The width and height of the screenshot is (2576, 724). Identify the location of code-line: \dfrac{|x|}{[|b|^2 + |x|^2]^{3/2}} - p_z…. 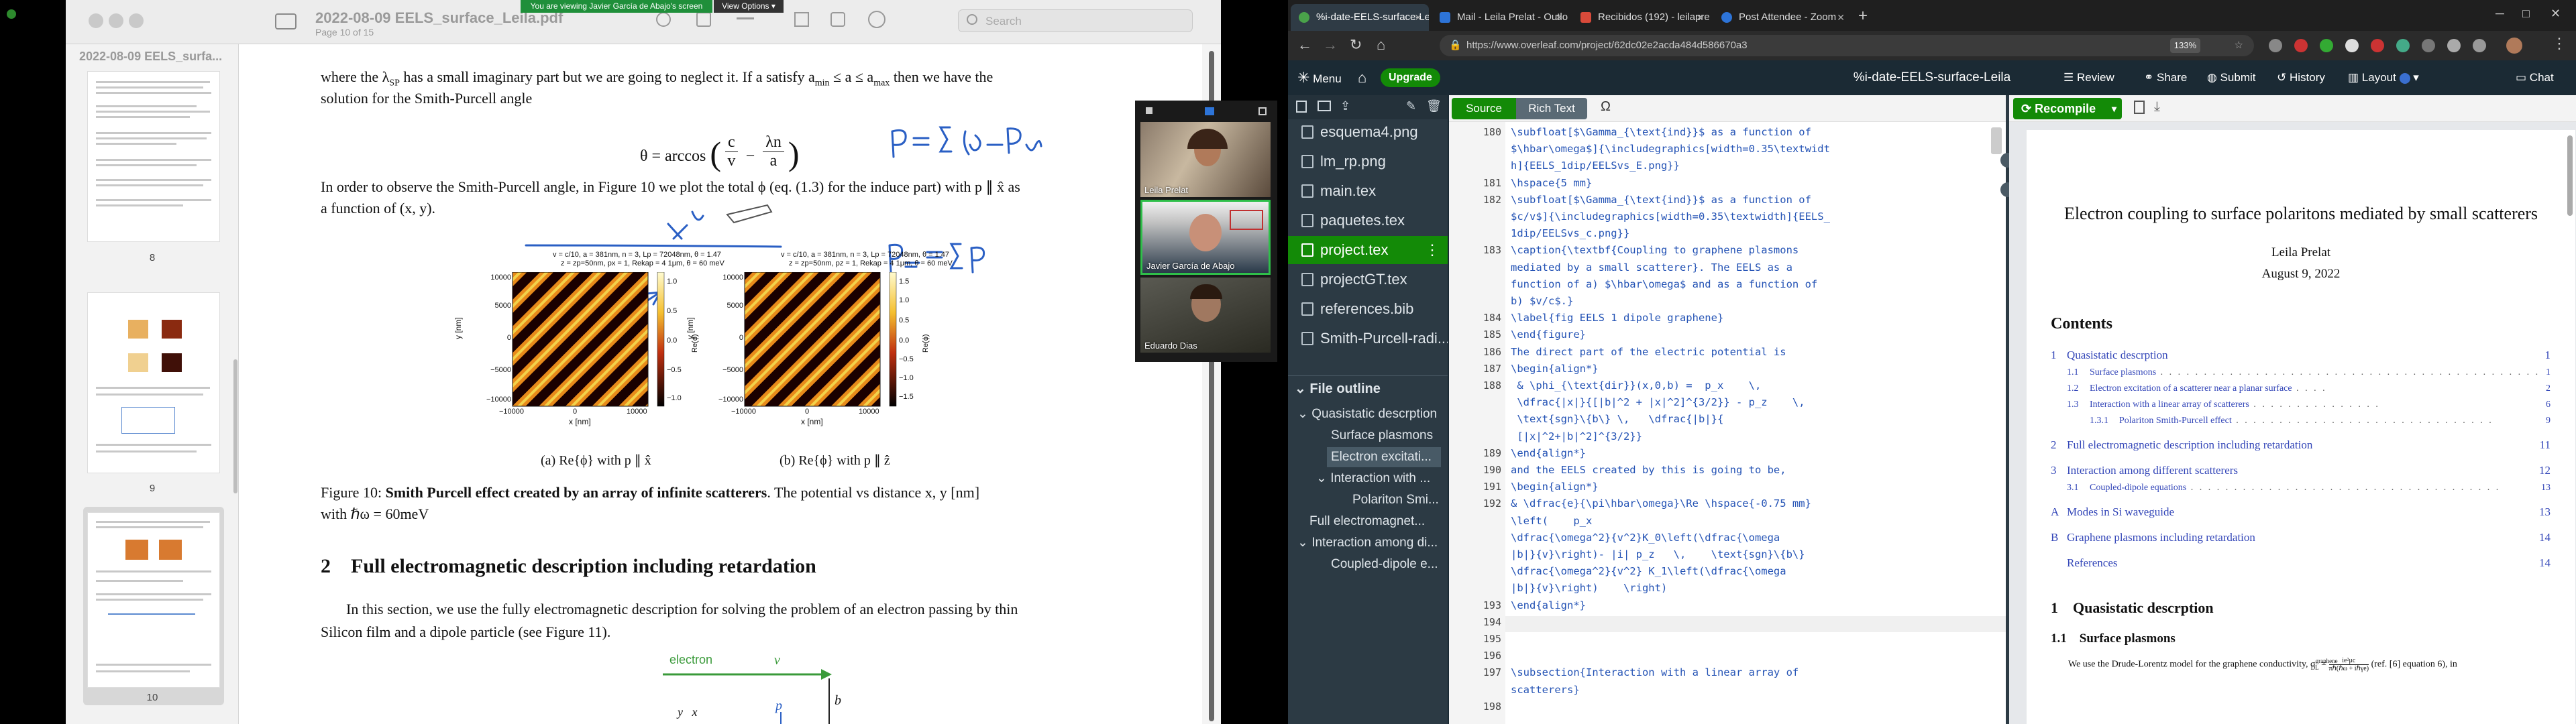
(1755, 402).